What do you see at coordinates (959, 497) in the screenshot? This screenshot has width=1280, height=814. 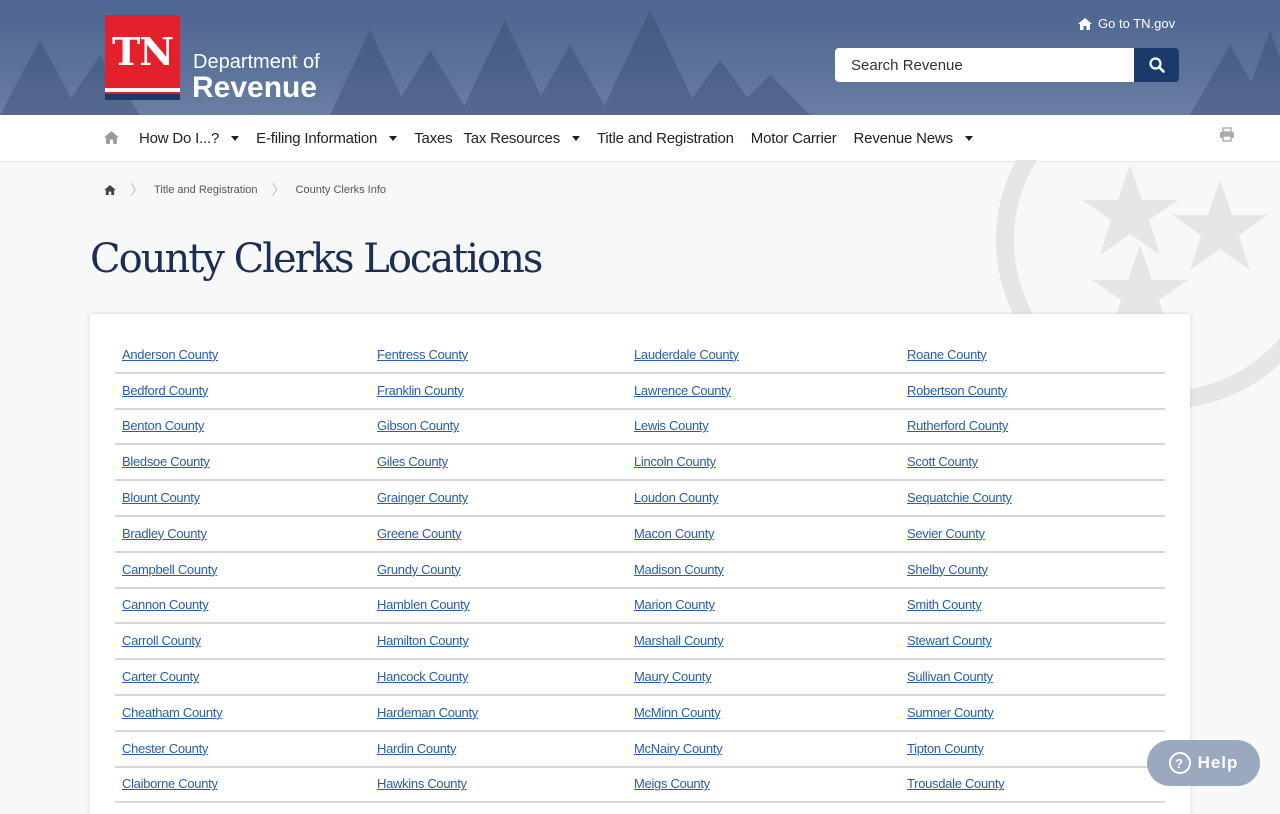 I see `county-link: Sequatchie County` at bounding box center [959, 497].